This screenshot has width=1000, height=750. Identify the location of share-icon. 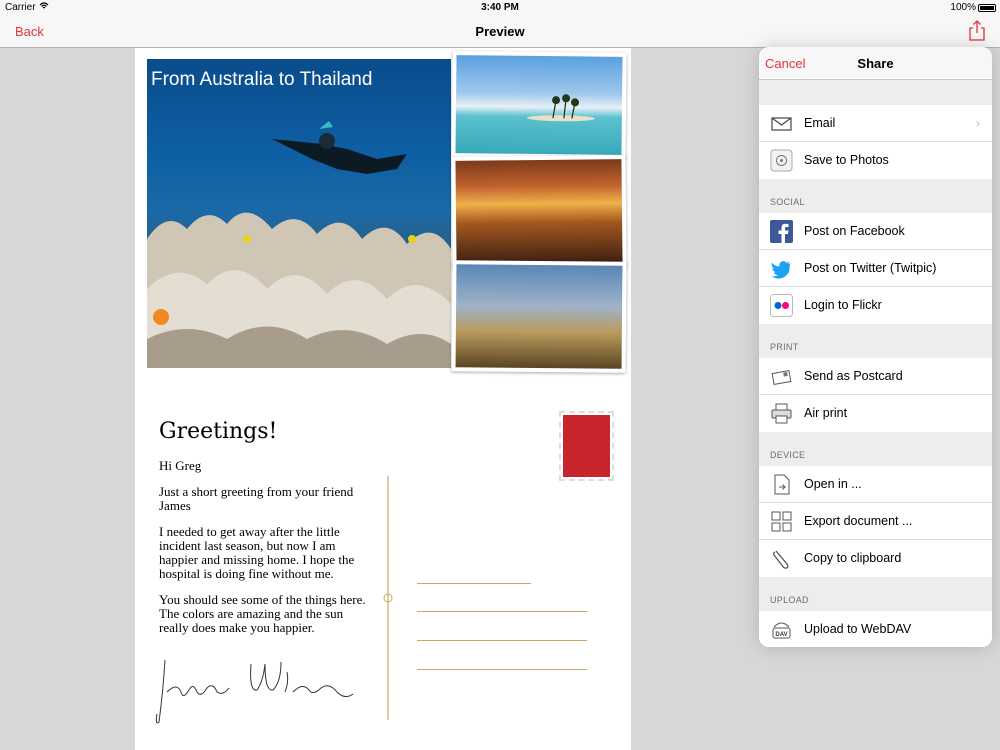
(977, 31).